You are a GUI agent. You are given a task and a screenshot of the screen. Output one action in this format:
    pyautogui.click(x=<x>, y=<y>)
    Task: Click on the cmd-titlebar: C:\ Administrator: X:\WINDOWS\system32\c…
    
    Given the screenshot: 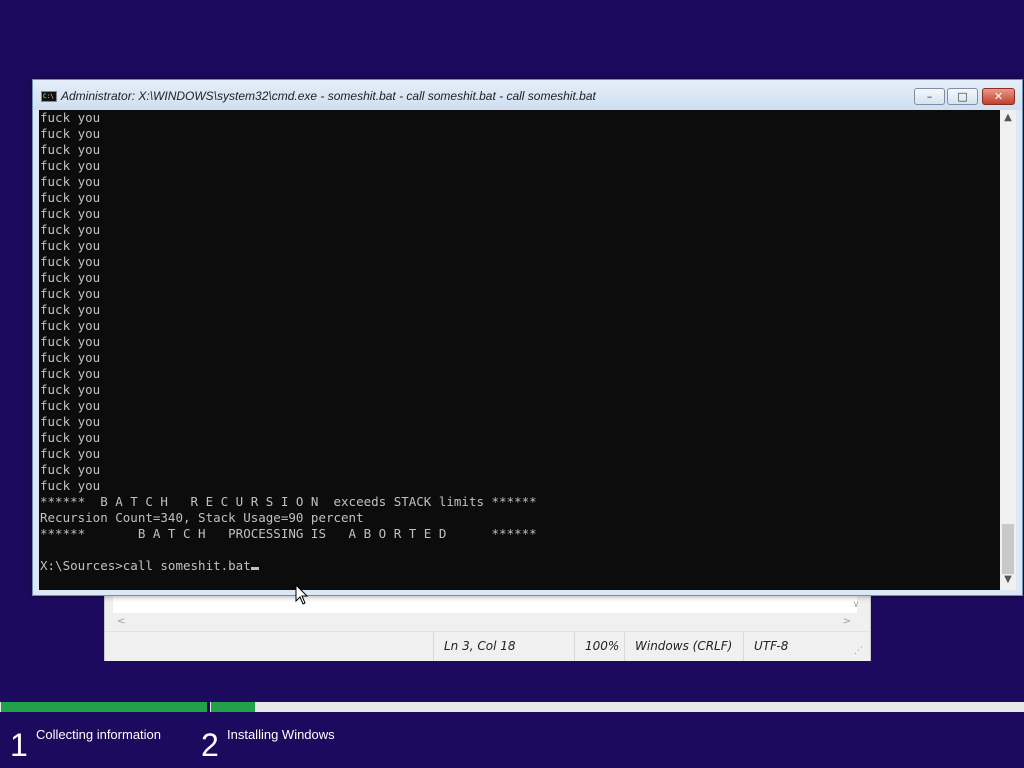 What is the action you would take?
    pyautogui.click(x=527, y=95)
    